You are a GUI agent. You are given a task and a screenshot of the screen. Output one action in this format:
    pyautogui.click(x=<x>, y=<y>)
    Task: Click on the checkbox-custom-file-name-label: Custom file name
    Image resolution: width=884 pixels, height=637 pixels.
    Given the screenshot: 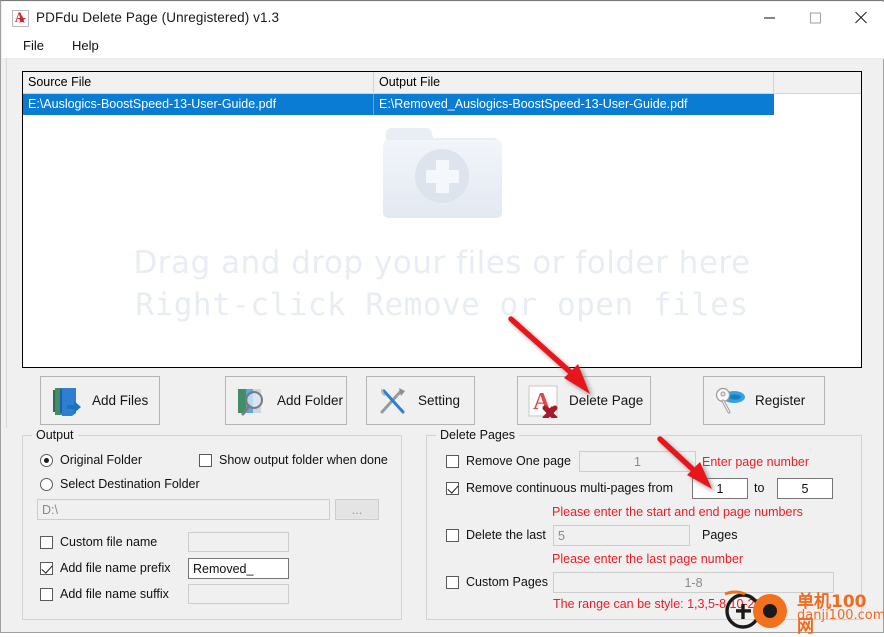 What is the action you would take?
    pyautogui.click(x=109, y=542)
    